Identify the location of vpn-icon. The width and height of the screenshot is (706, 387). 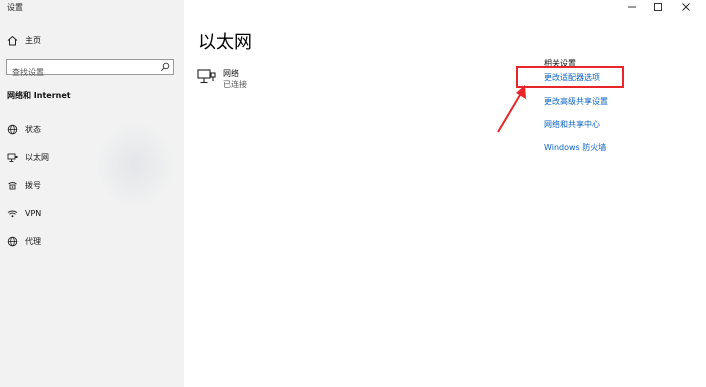
(12, 213).